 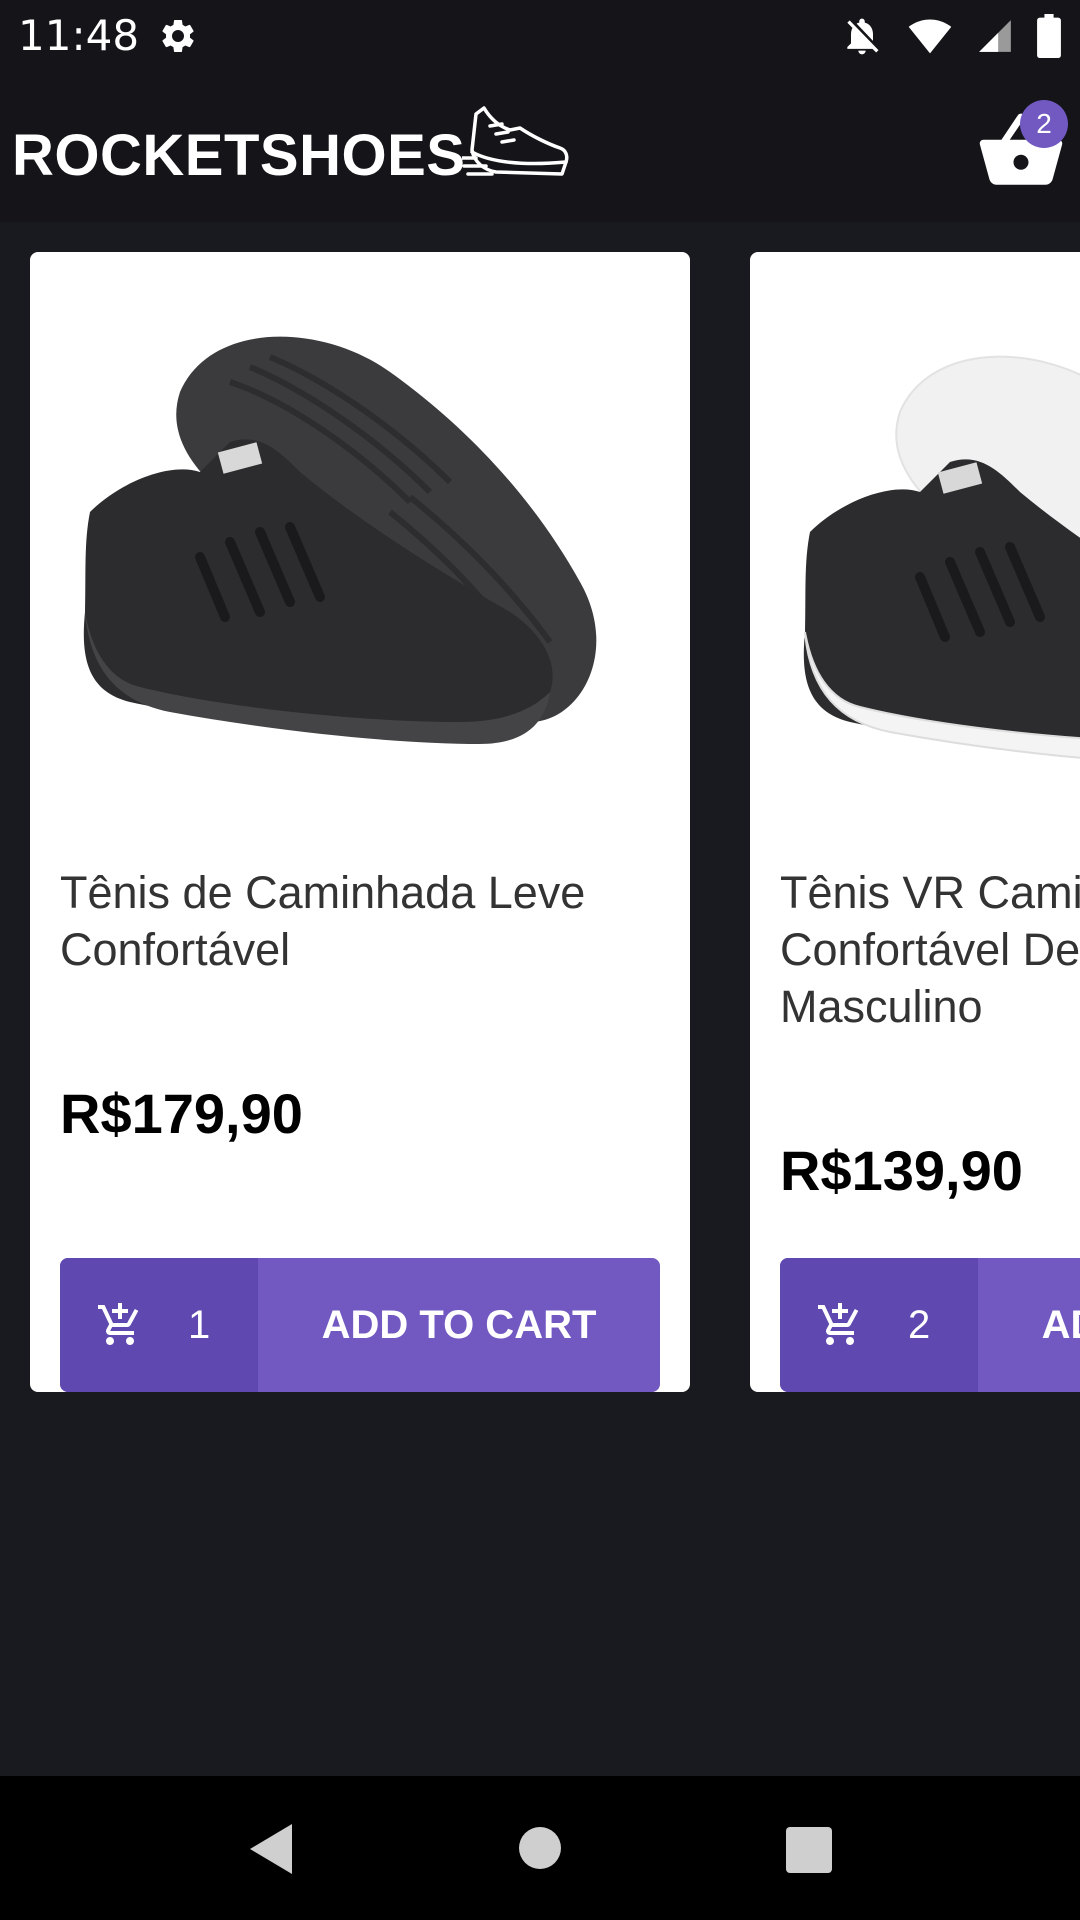 I want to click on system-nav-bar, so click(x=540, y=1848).